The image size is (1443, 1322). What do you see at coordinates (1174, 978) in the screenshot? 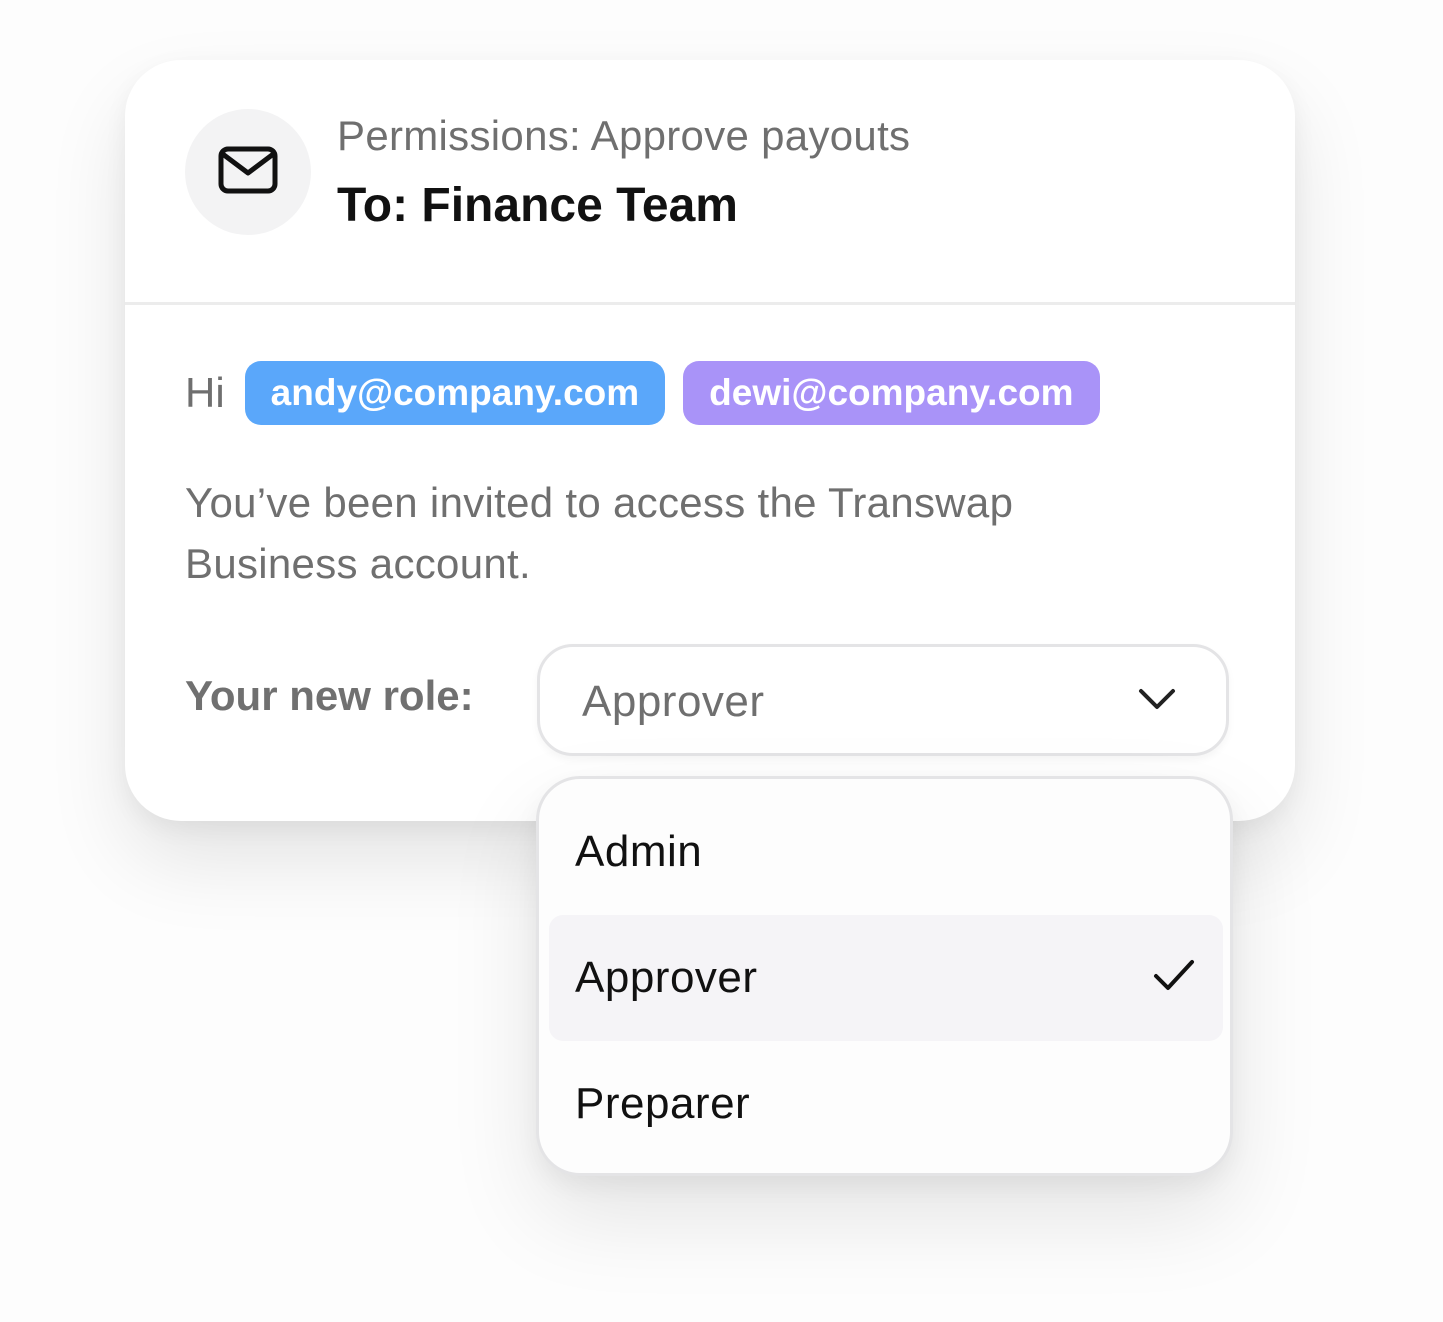
I see `checkmark-icon` at bounding box center [1174, 978].